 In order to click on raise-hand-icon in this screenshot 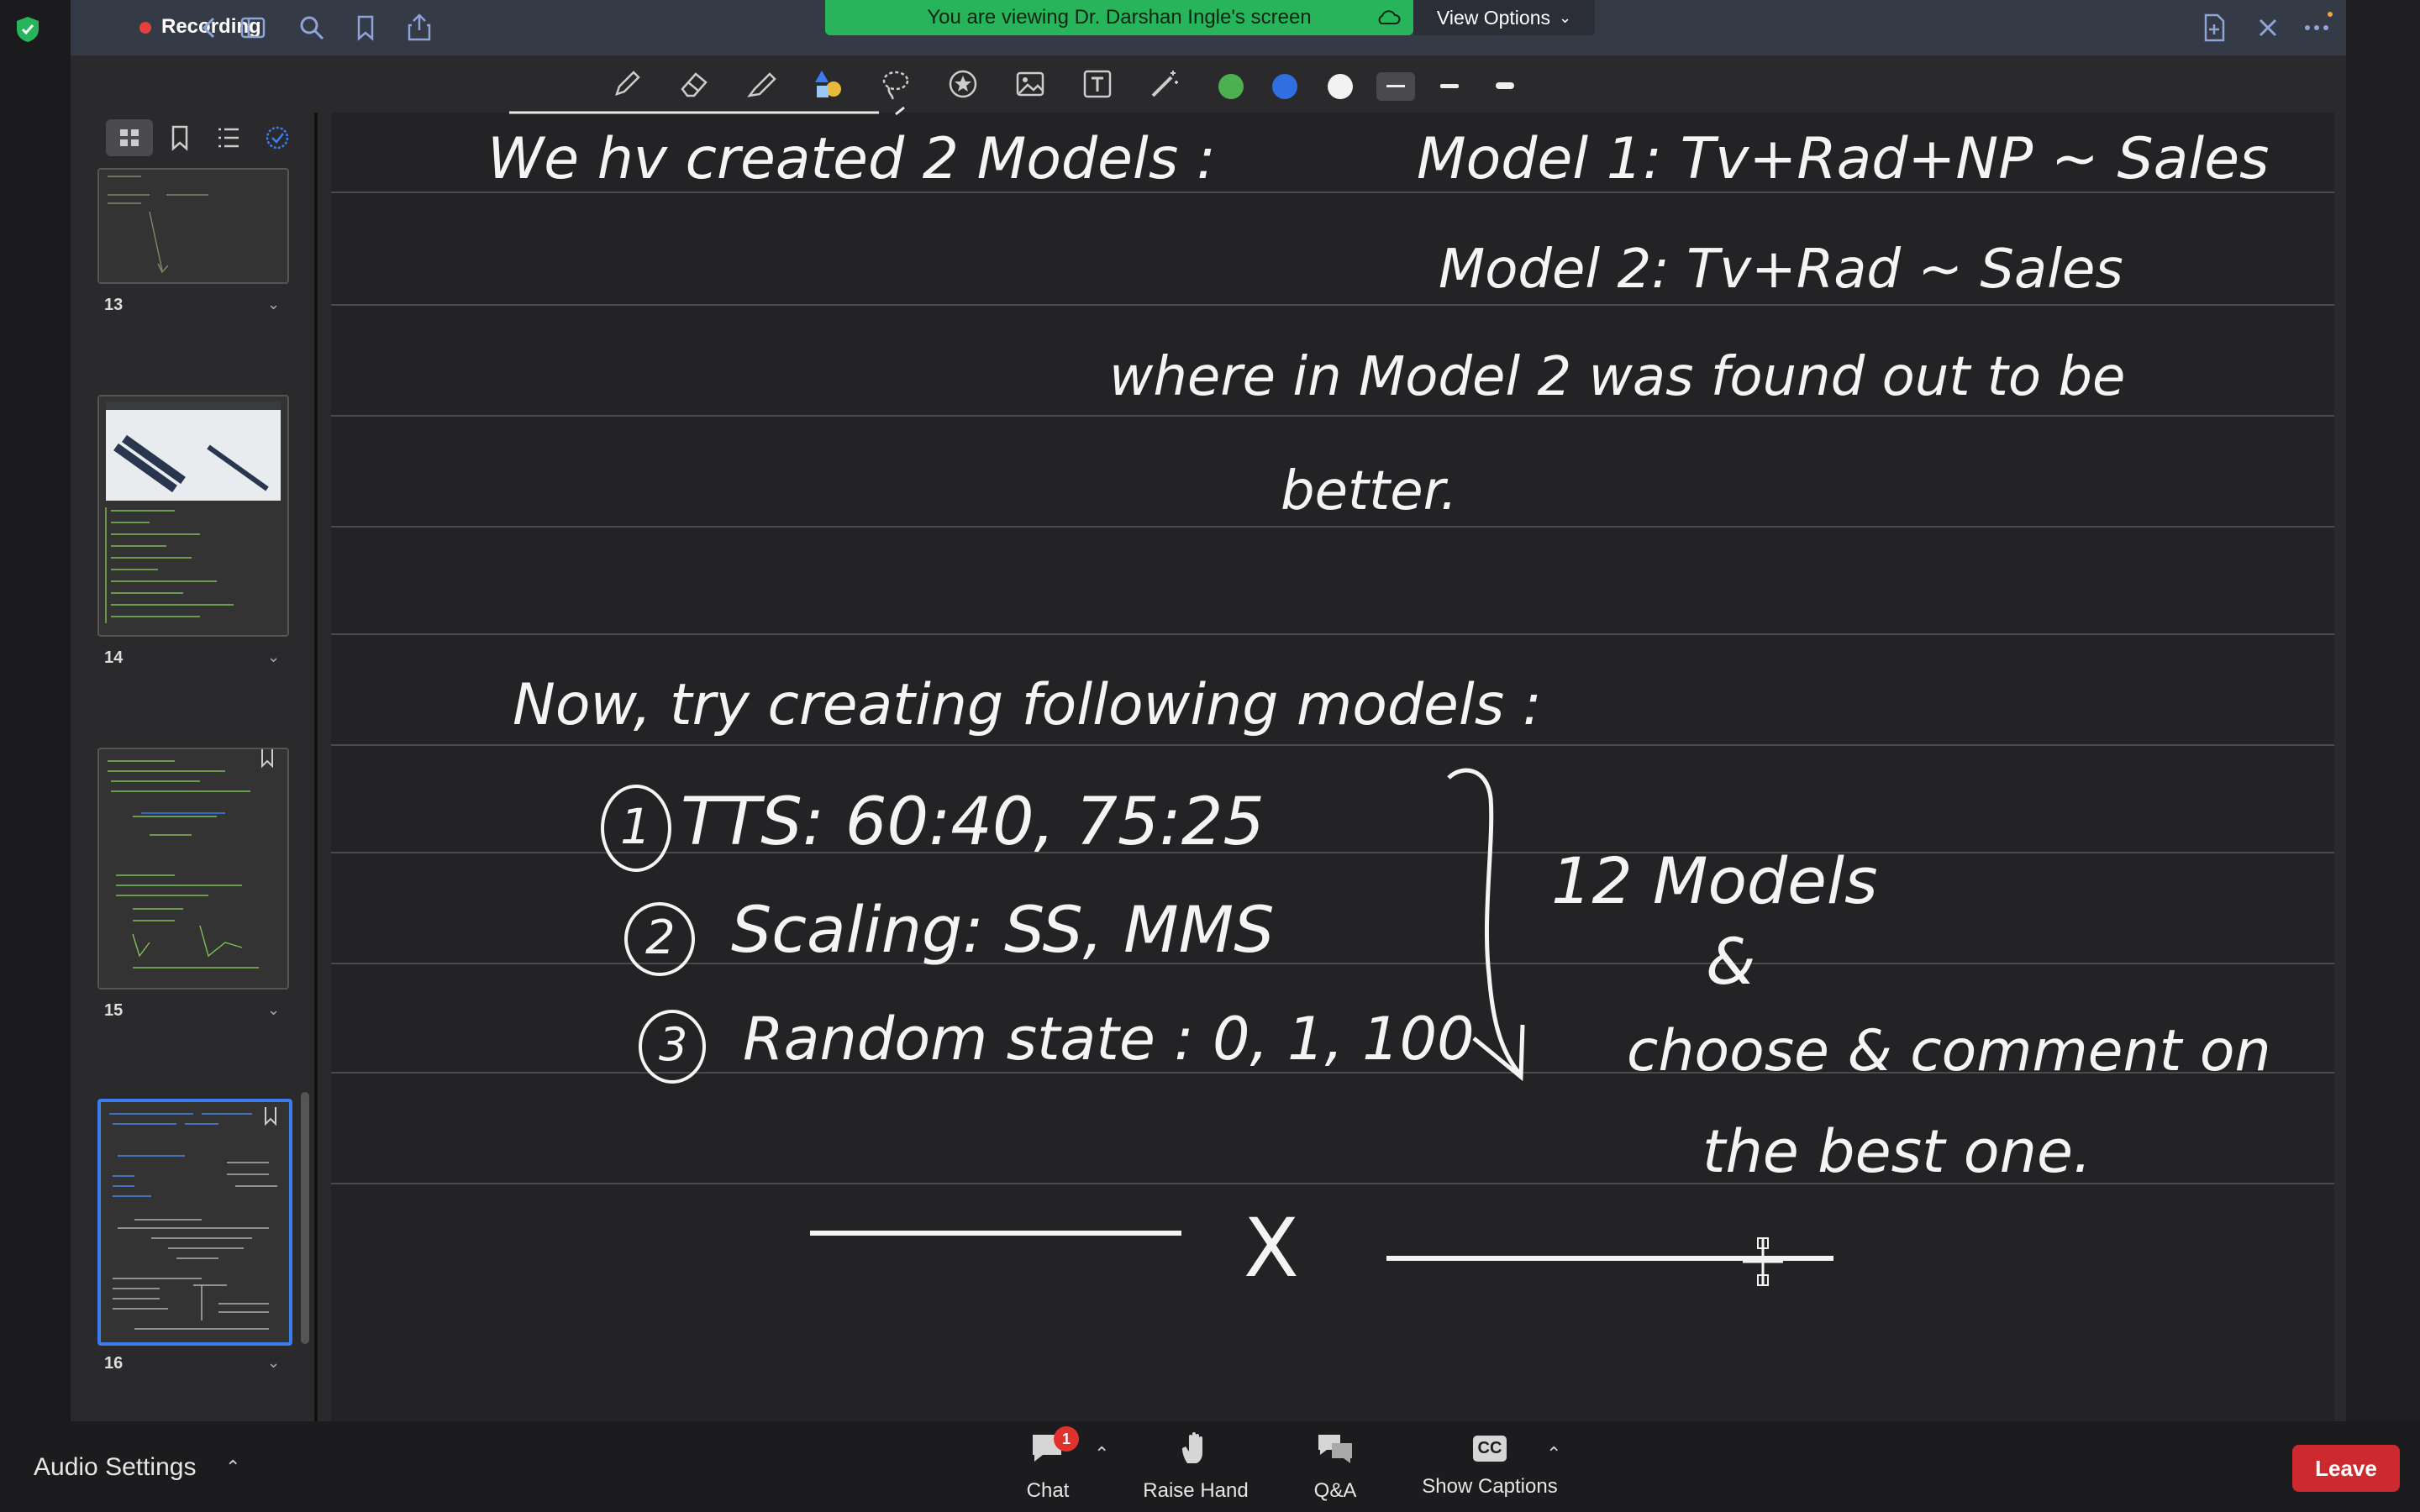, I will do `click(1192, 1447)`.